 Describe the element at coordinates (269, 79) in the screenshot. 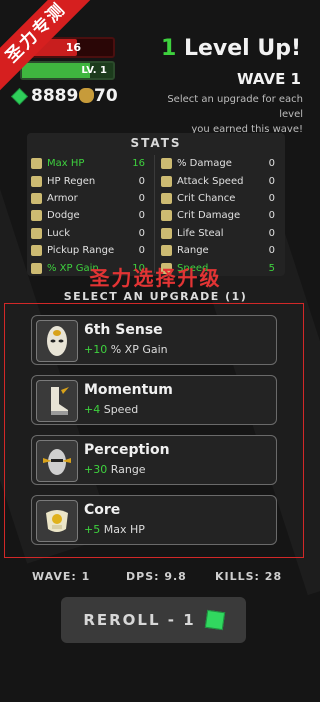

I see `wave-label: WAVE 1` at that location.